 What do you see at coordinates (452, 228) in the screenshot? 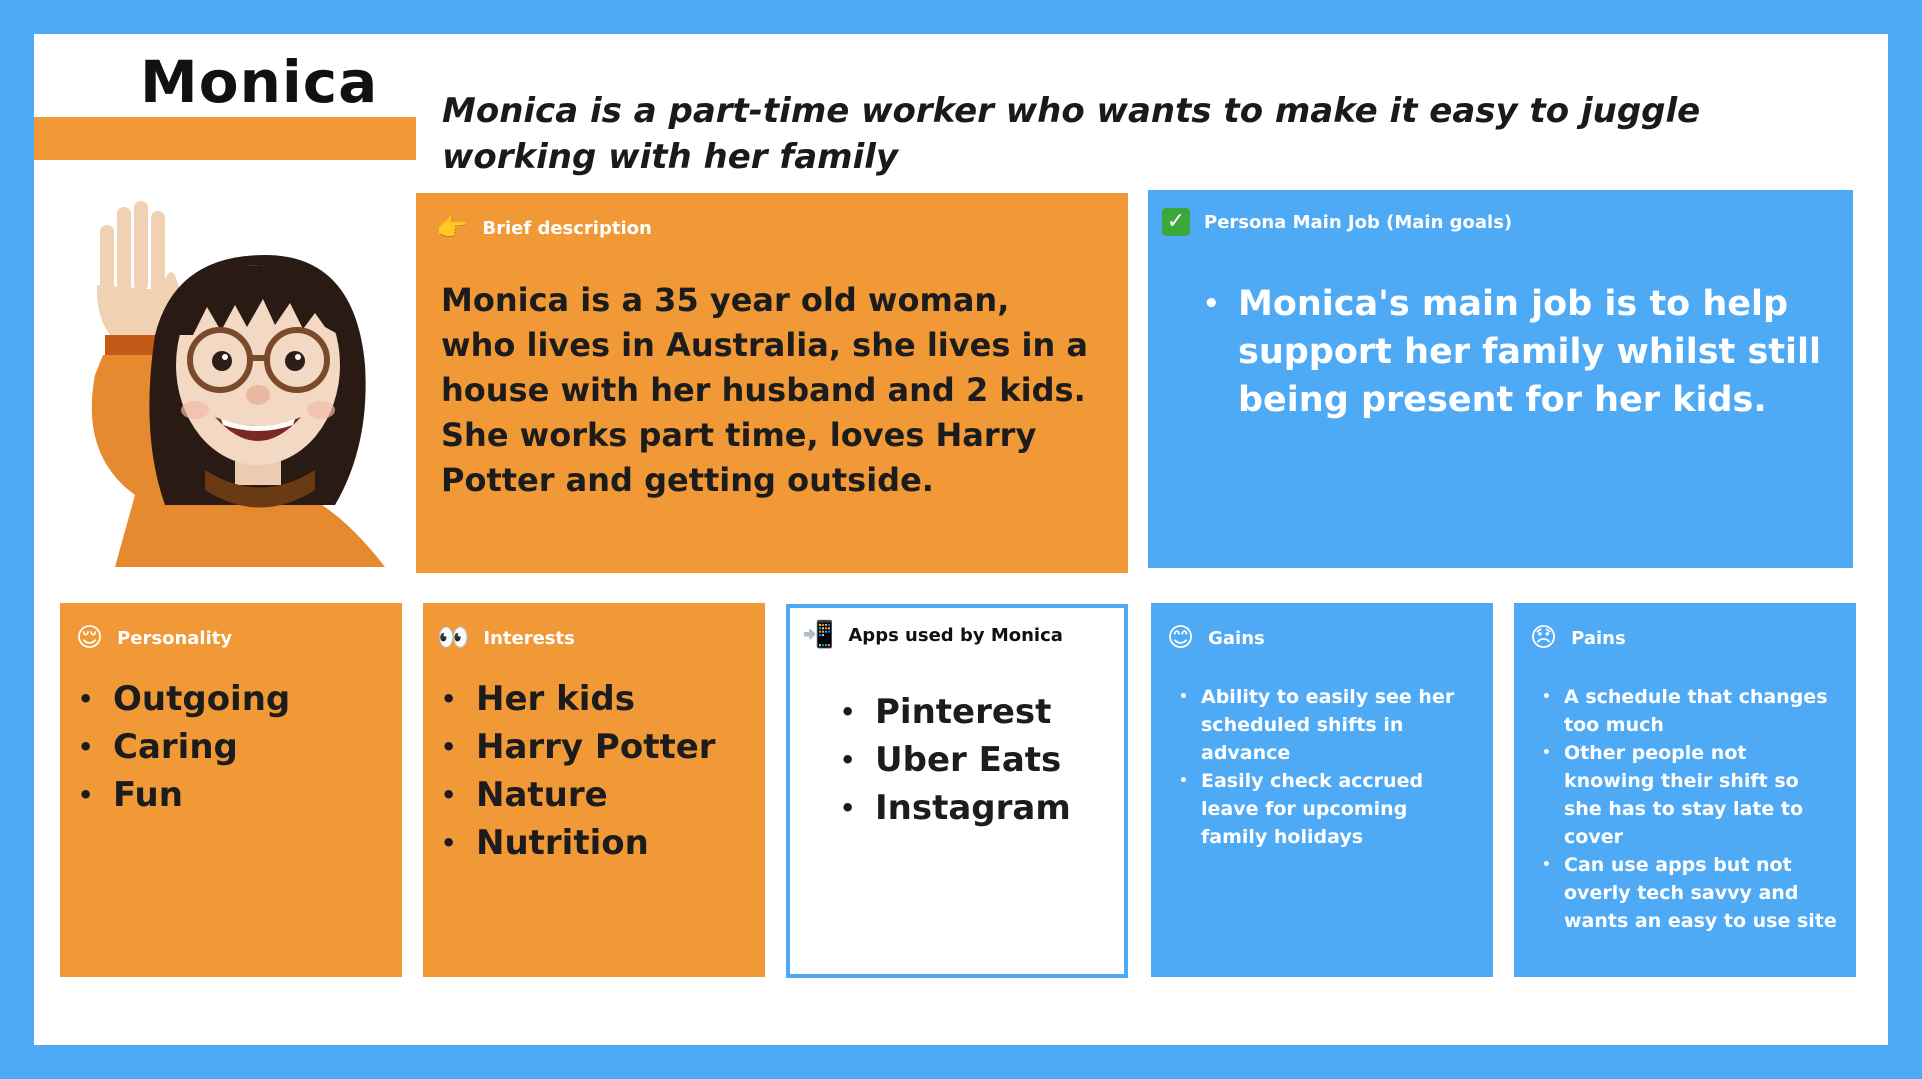
I see `pointing-hand-icon: 👉` at bounding box center [452, 228].